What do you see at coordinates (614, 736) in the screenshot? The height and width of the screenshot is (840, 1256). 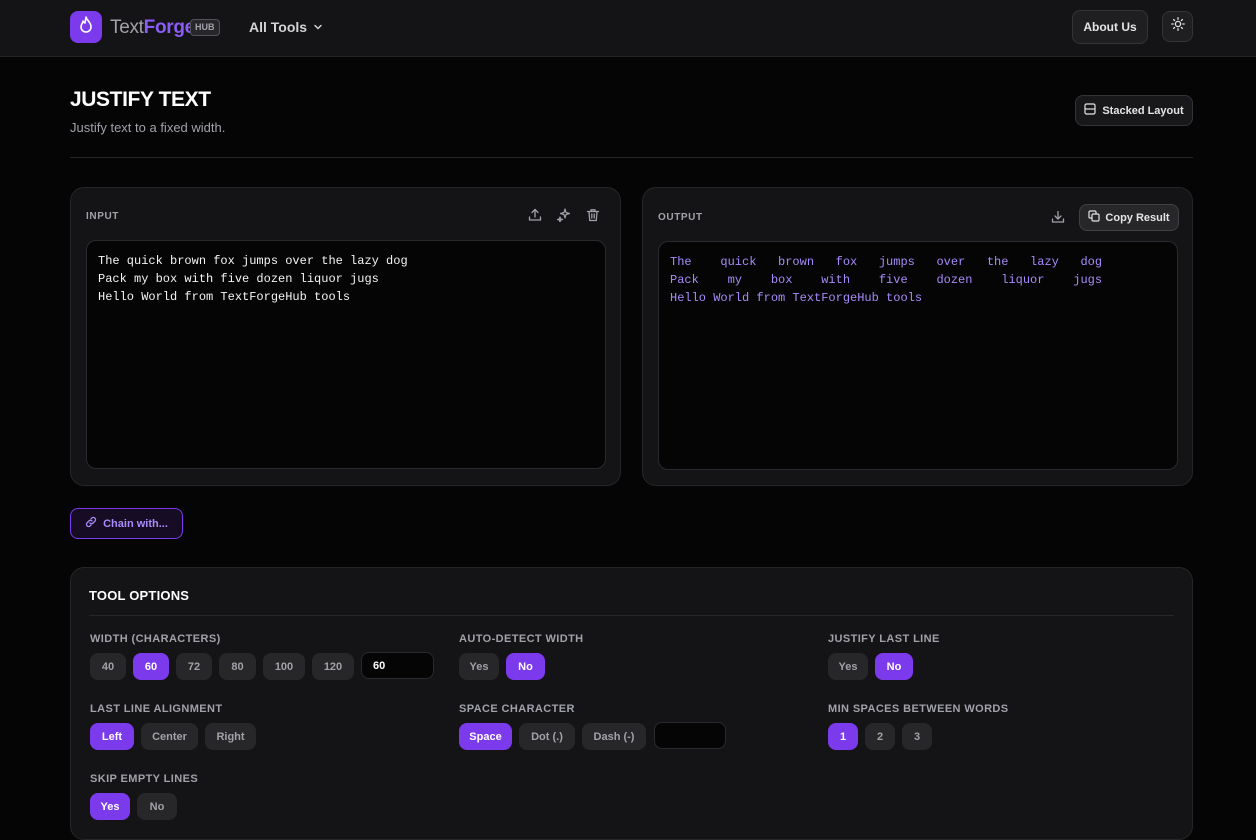 I see `space-char-dash: Dash (-)` at bounding box center [614, 736].